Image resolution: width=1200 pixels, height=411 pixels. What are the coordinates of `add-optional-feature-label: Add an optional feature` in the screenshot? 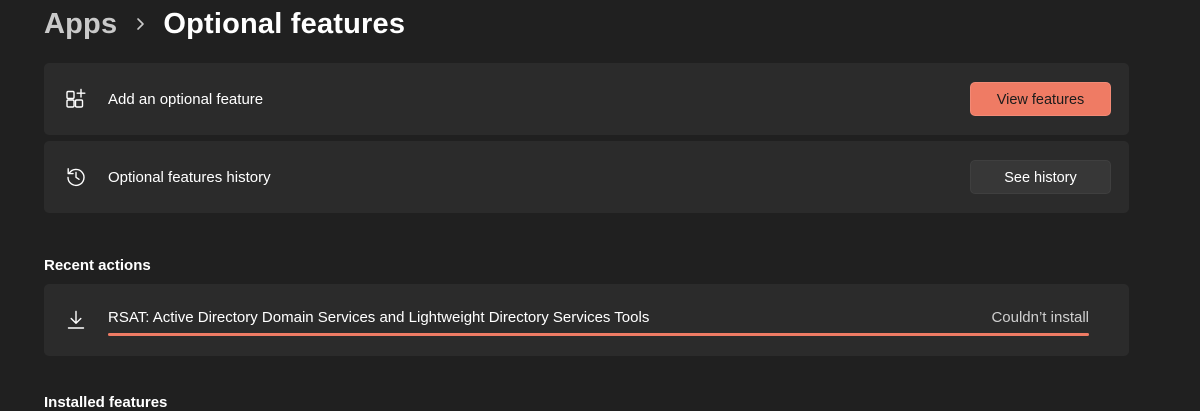 It's located at (186, 99).